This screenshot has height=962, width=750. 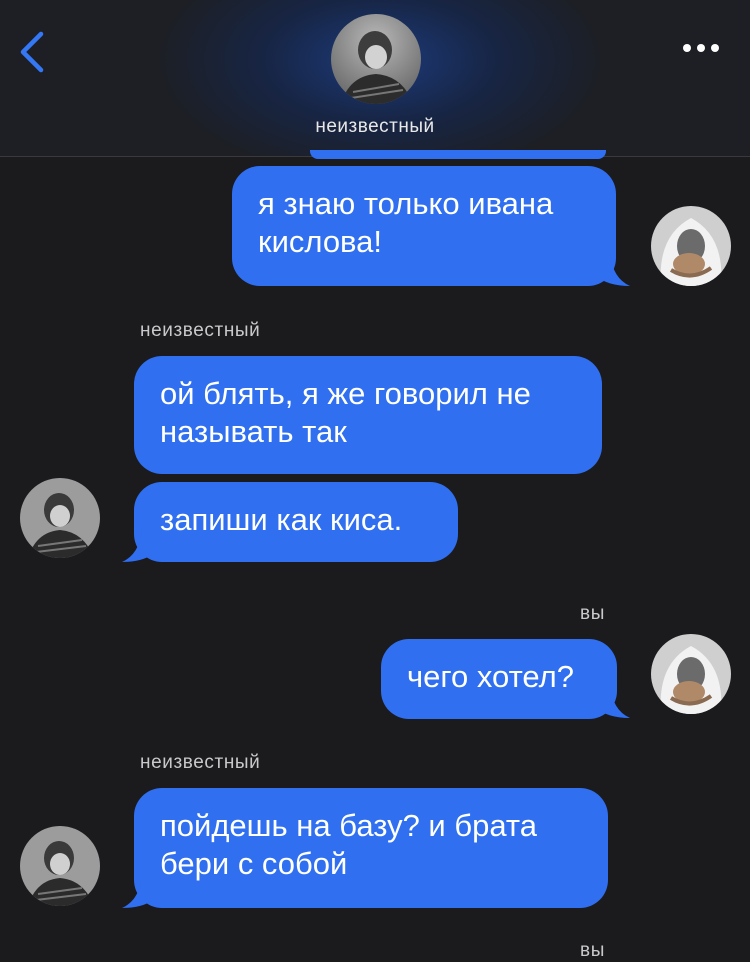 I want to click on message-bubble-incoming: запиши как киса., so click(x=296, y=522).